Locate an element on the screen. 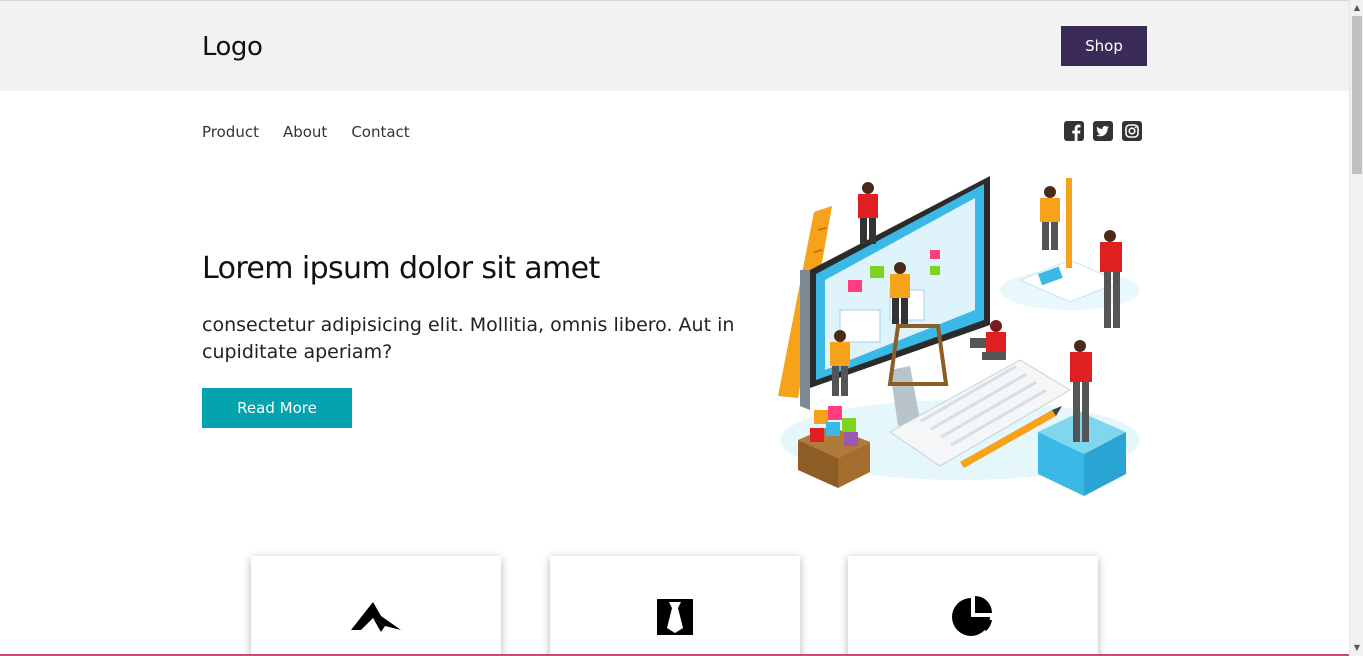 This screenshot has height=656, width=1363. nav-link-product: Product is located at coordinates (230, 132).